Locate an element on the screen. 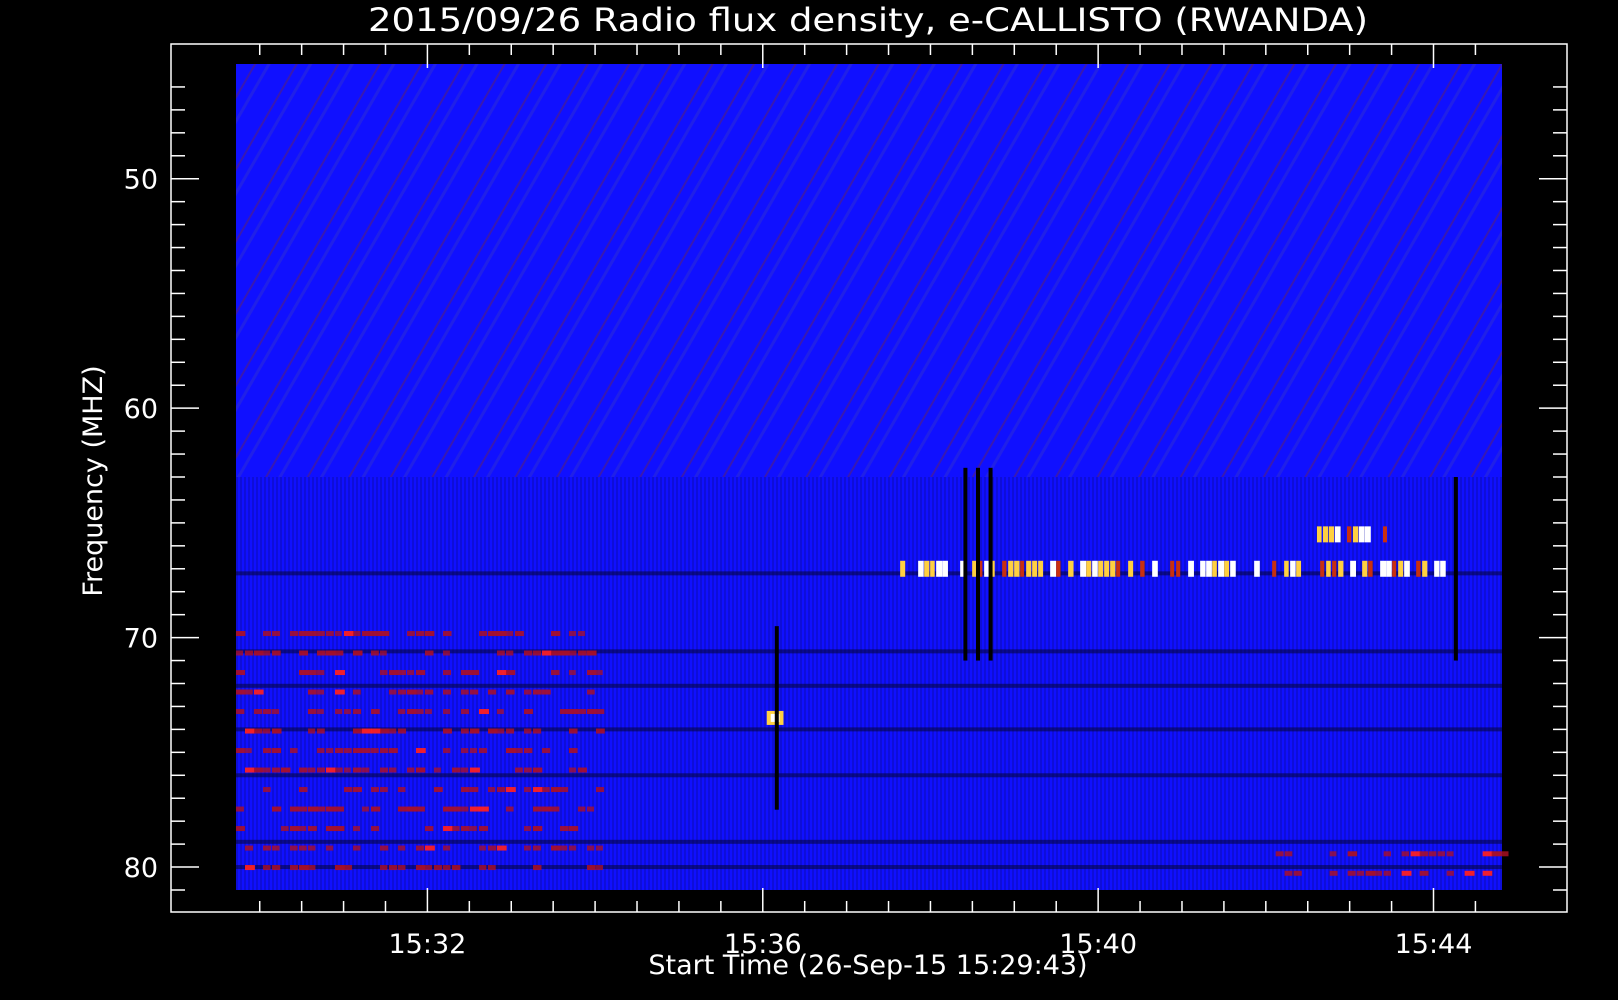  band-1-segment is located at coordinates (1319, 534).